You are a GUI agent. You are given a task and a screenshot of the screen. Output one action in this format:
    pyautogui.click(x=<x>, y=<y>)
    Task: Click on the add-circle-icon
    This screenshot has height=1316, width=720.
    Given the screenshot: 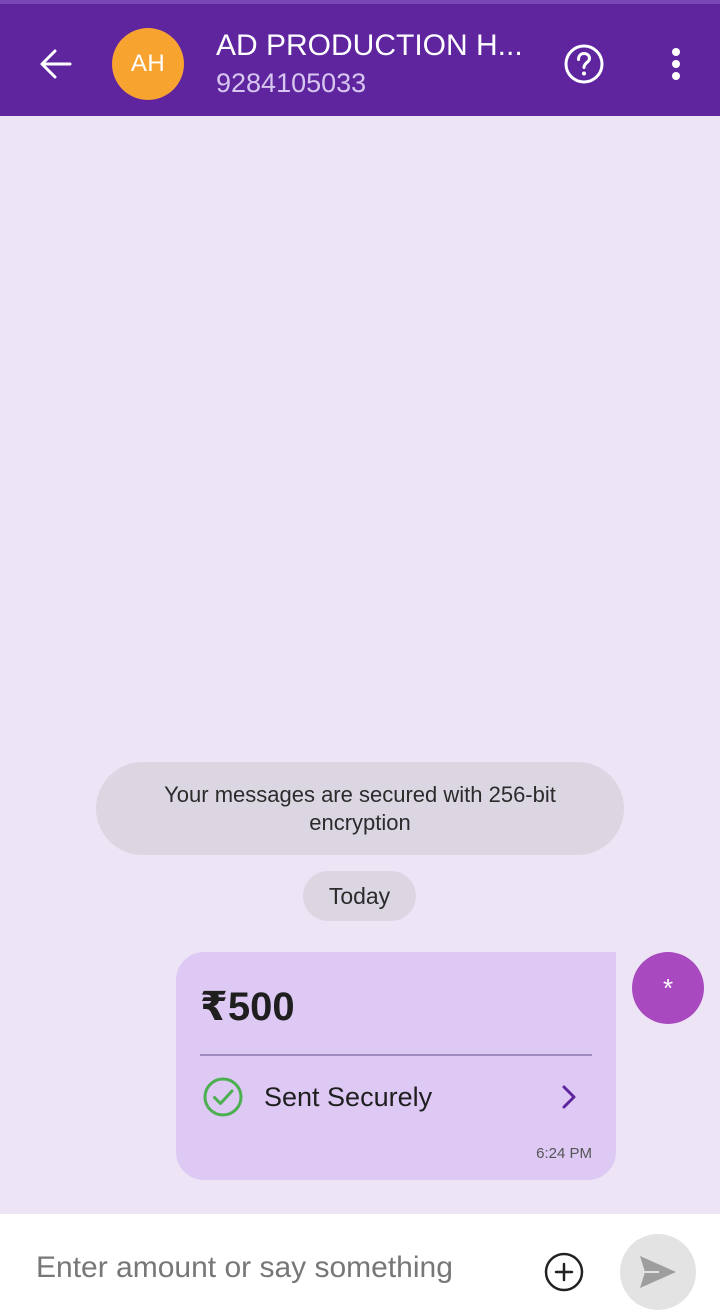 What is the action you would take?
    pyautogui.click(x=564, y=1272)
    